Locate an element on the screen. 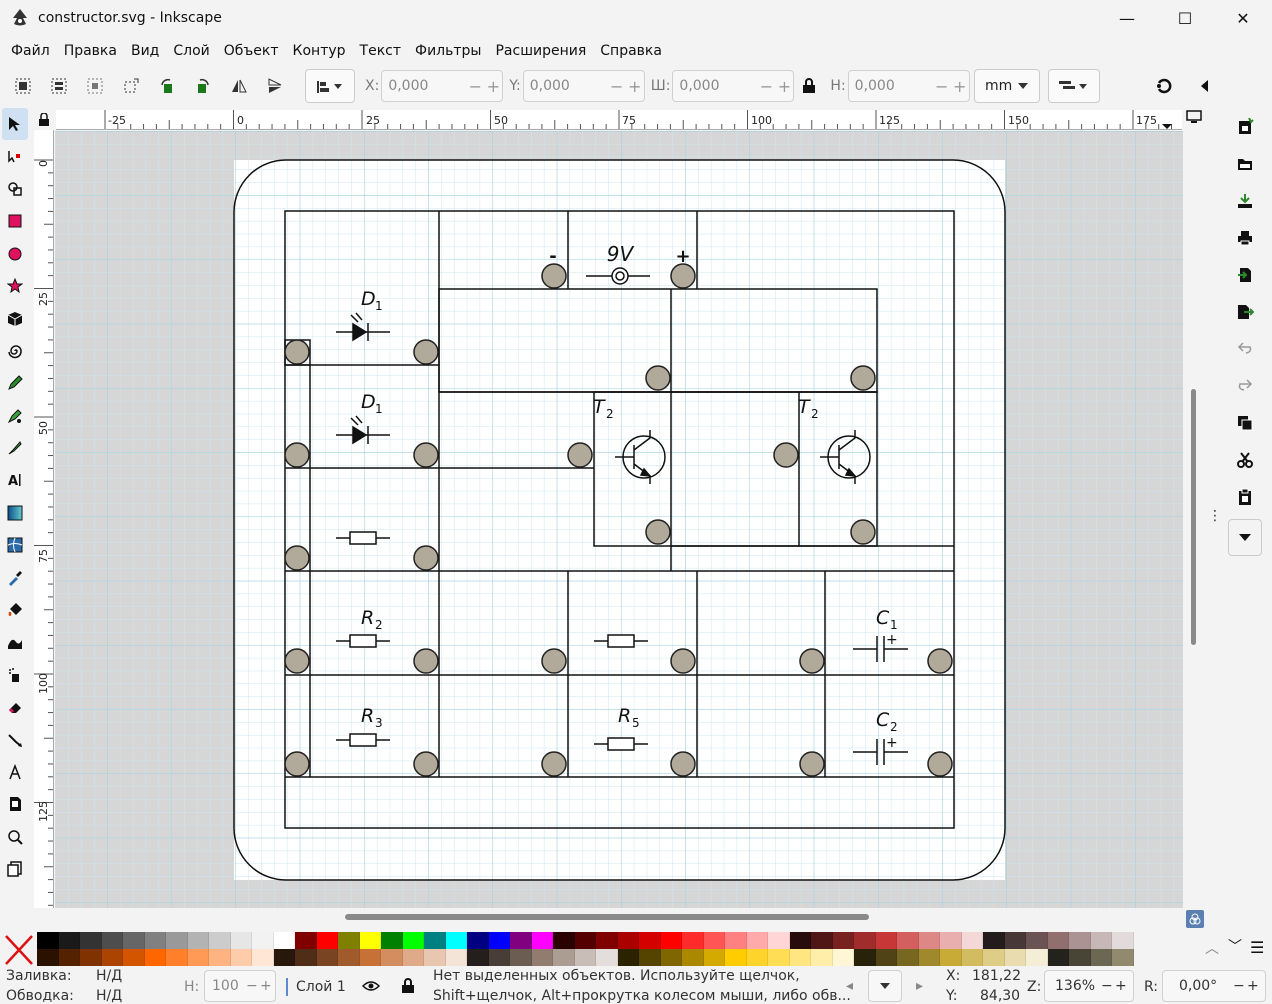 This screenshot has width=1272, height=1004. palette-menu-button: ☰ is located at coordinates (1257, 947).